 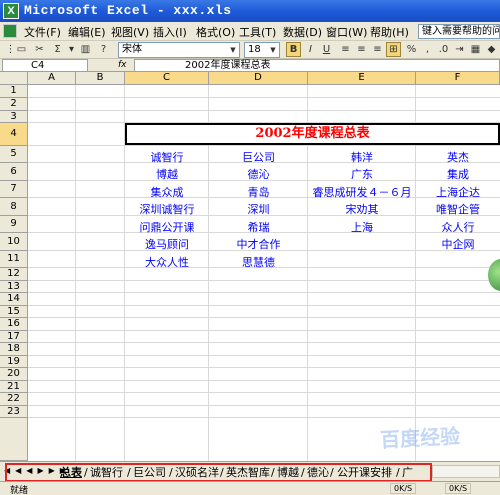 I want to click on menu-view: 视图(V), so click(x=130, y=32).